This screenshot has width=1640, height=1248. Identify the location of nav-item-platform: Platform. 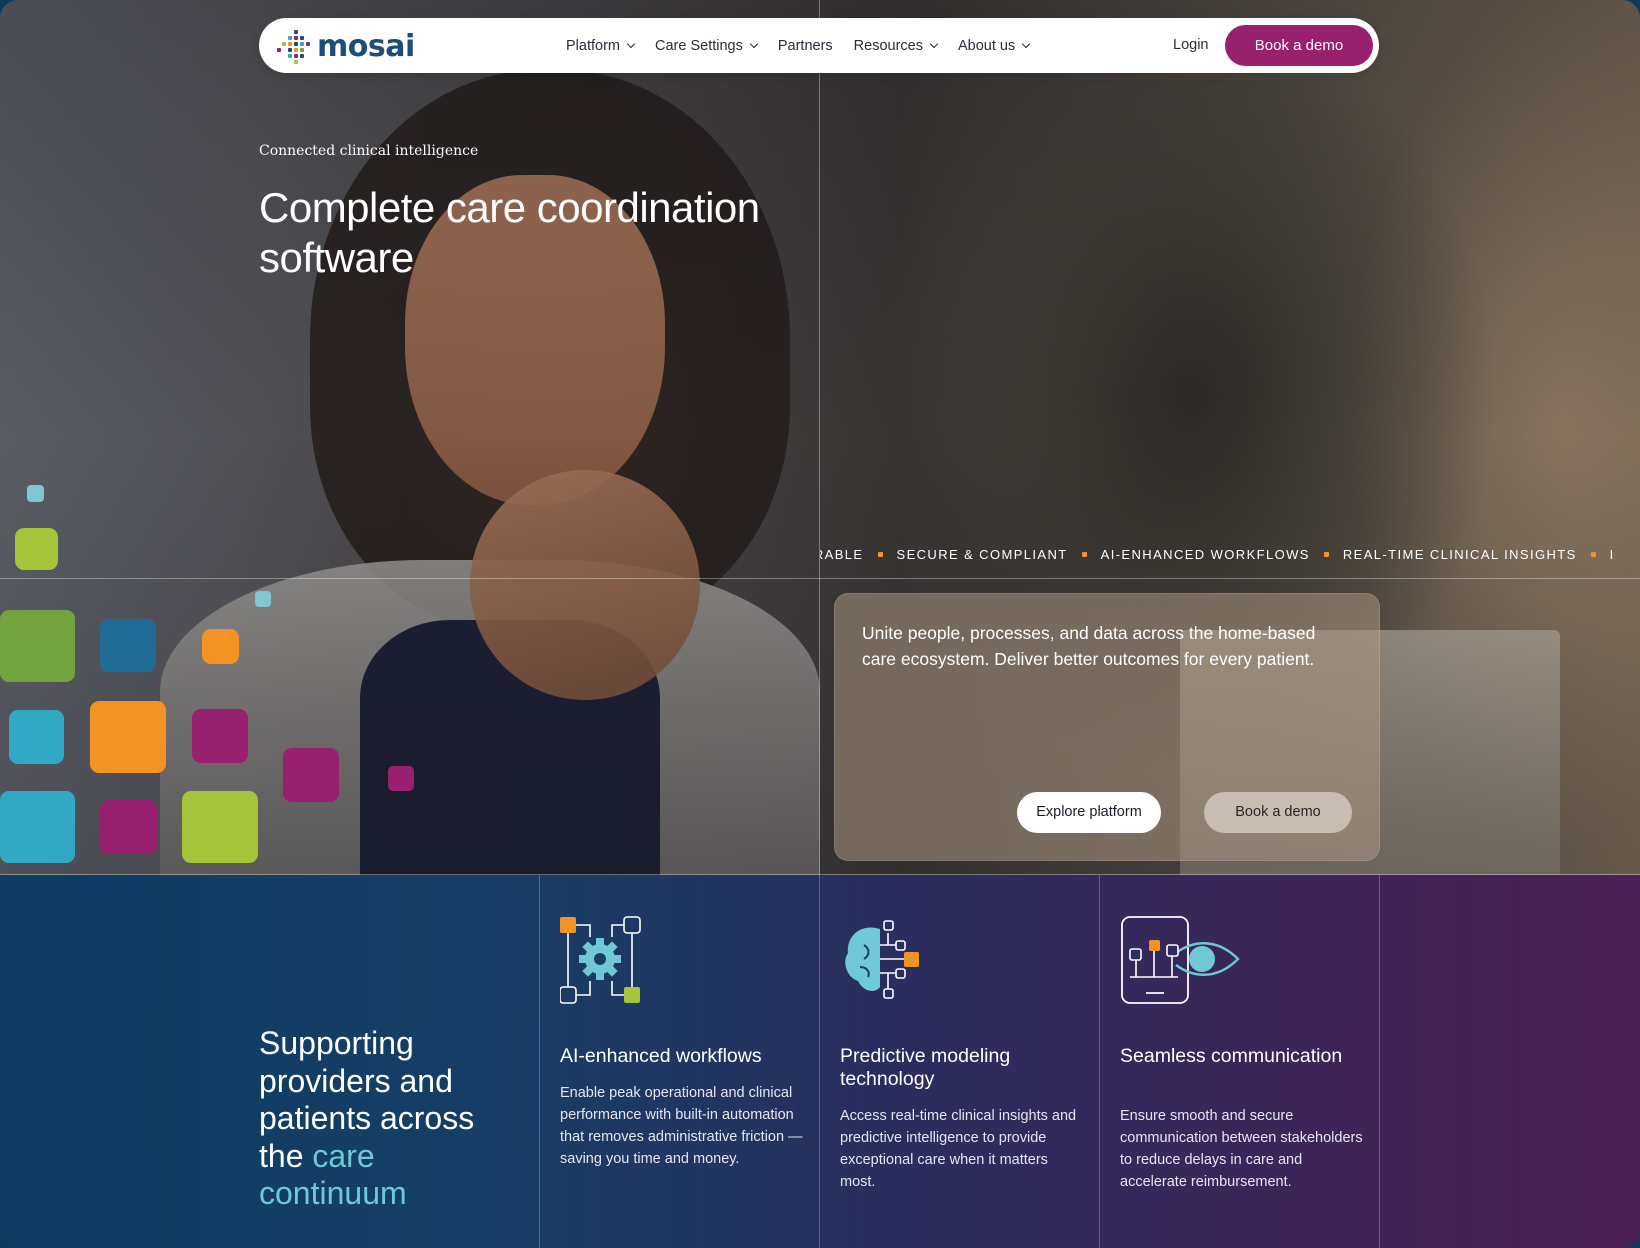
(601, 45).